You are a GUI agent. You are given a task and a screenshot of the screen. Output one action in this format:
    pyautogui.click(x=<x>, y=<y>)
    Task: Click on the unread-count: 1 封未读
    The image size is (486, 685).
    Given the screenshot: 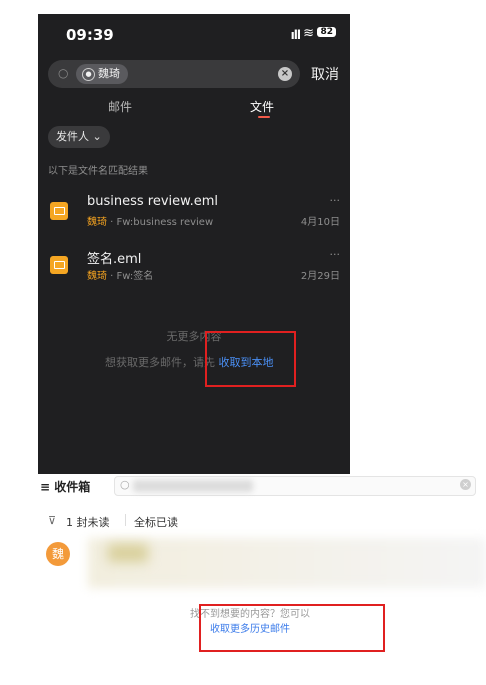 What is the action you would take?
    pyautogui.click(x=88, y=522)
    